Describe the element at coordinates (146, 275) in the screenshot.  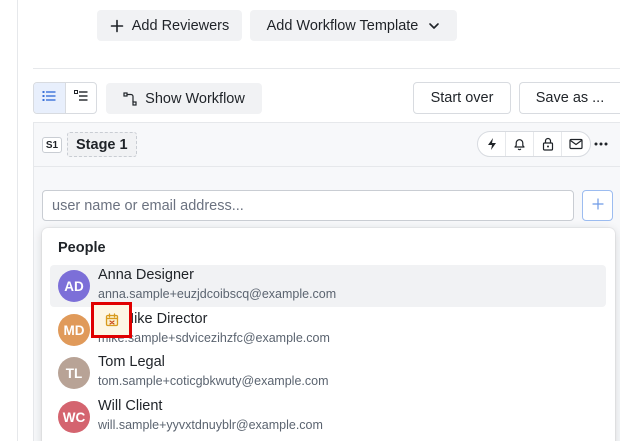
I see `person-name: Anna Designer` at that location.